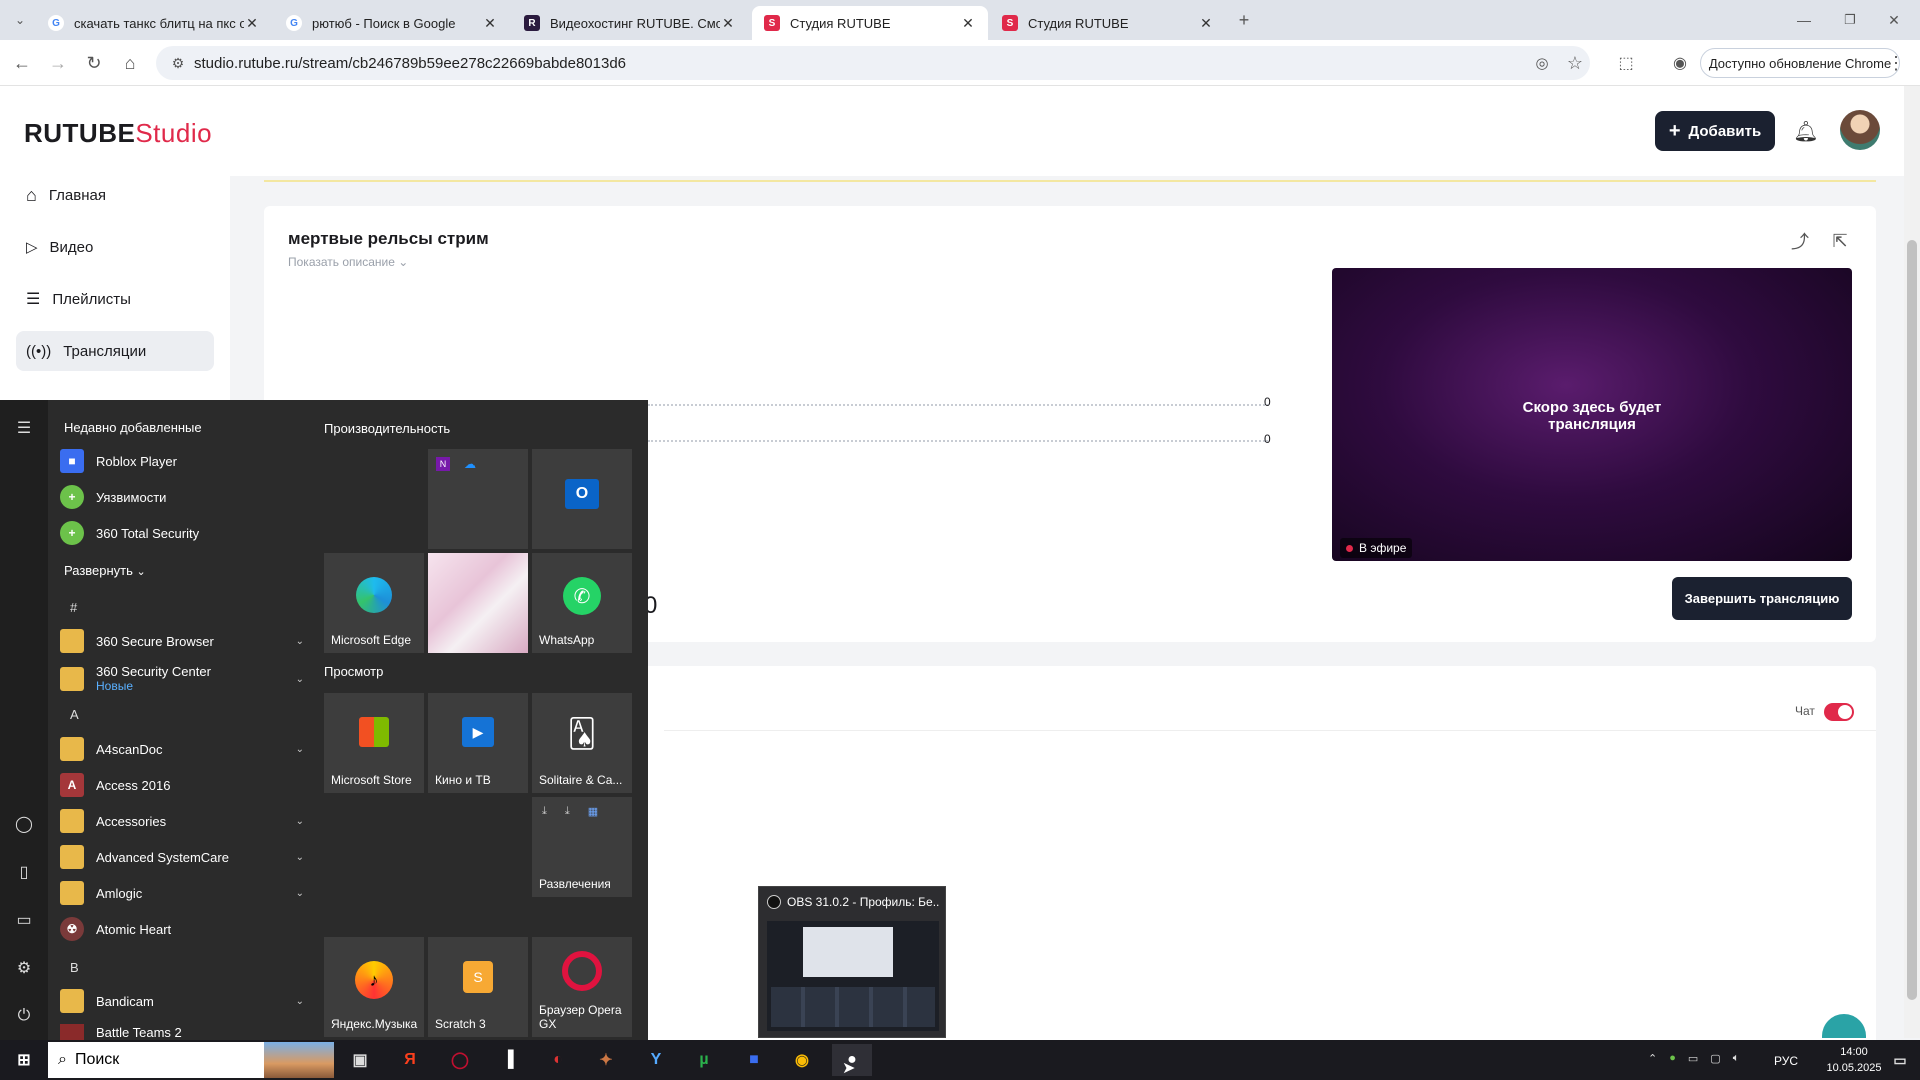 Image resolution: width=1920 pixels, height=1080 pixels. What do you see at coordinates (1804, 20) in the screenshot?
I see `minimize-icon: —` at bounding box center [1804, 20].